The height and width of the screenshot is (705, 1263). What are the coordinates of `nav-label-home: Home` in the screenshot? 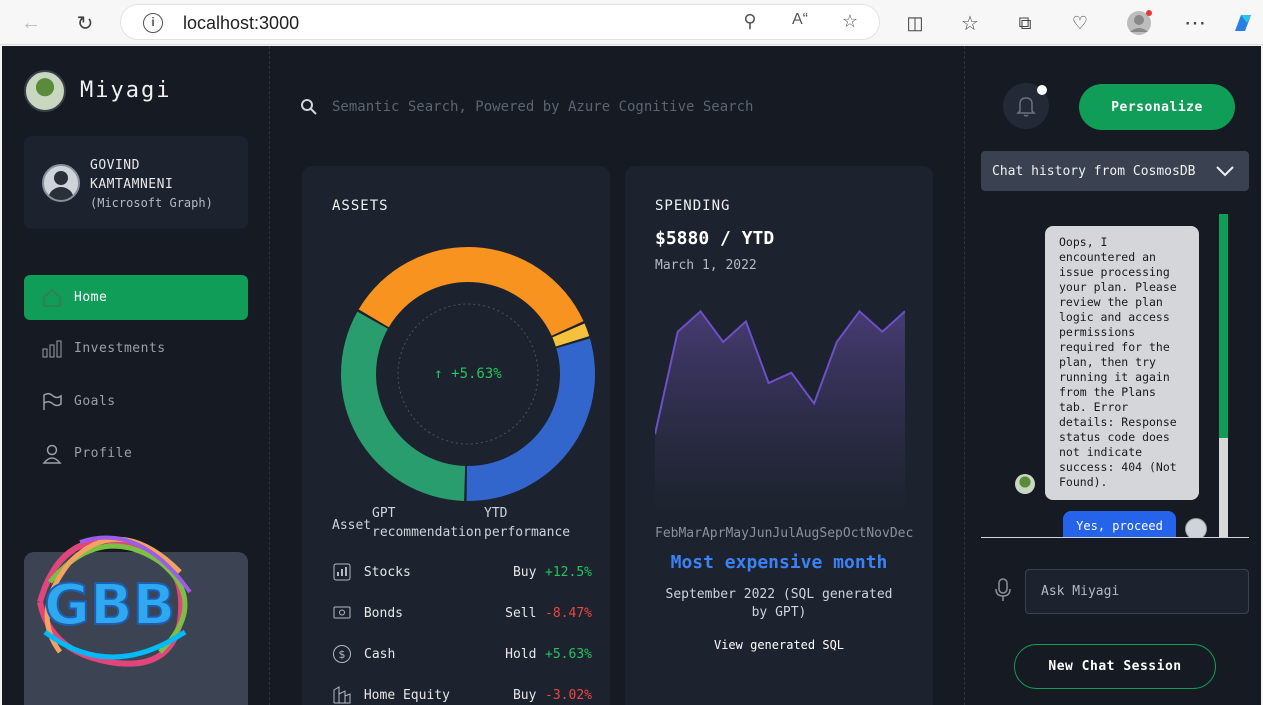 It's located at (91, 297).